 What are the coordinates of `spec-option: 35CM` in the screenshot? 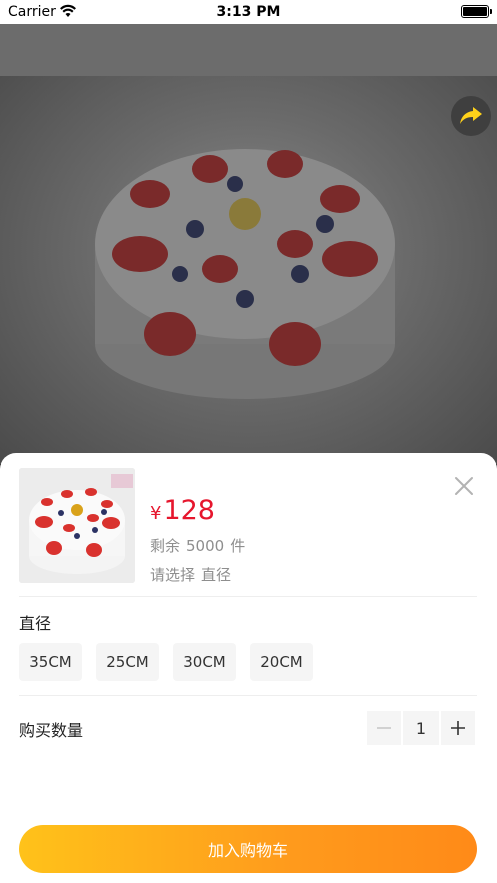 It's located at (50, 662).